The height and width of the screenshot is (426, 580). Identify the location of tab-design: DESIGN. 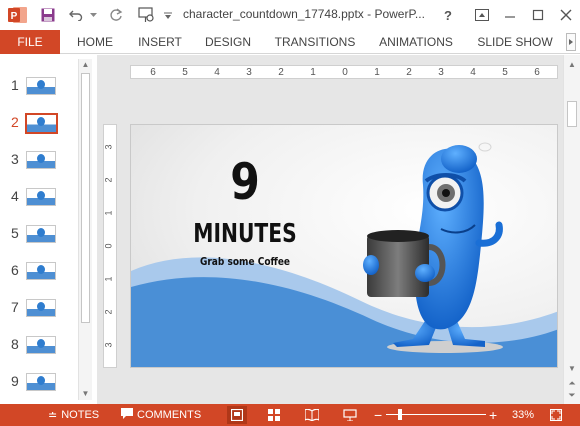
(228, 42).